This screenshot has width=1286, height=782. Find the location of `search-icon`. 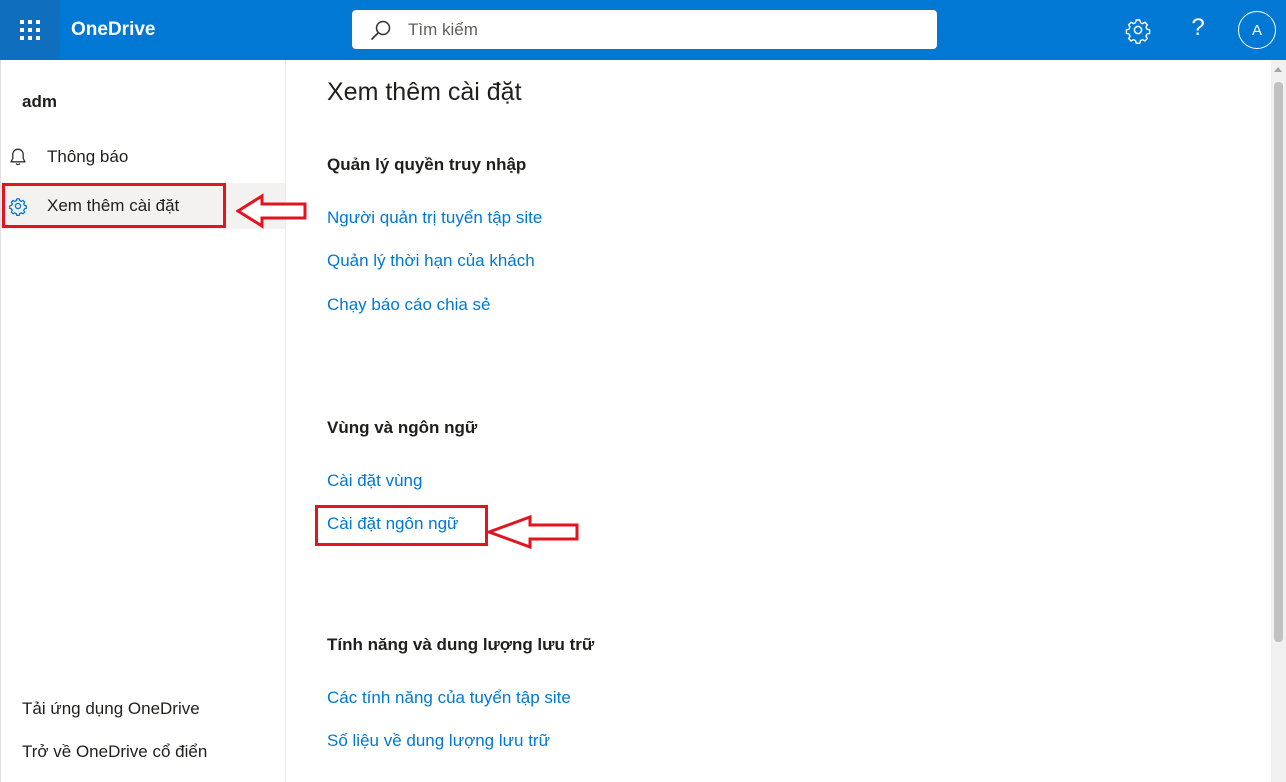

search-icon is located at coordinates (382, 30).